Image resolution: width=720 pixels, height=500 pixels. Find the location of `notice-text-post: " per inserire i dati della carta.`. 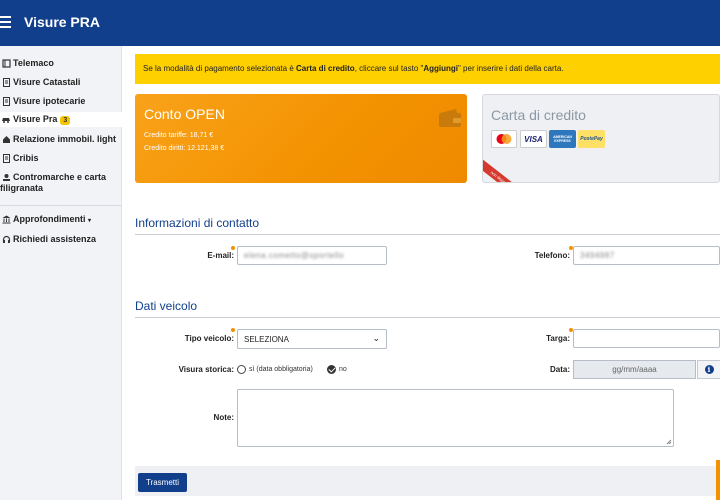

notice-text-post: " per inserire i dati della carta. is located at coordinates (510, 68).